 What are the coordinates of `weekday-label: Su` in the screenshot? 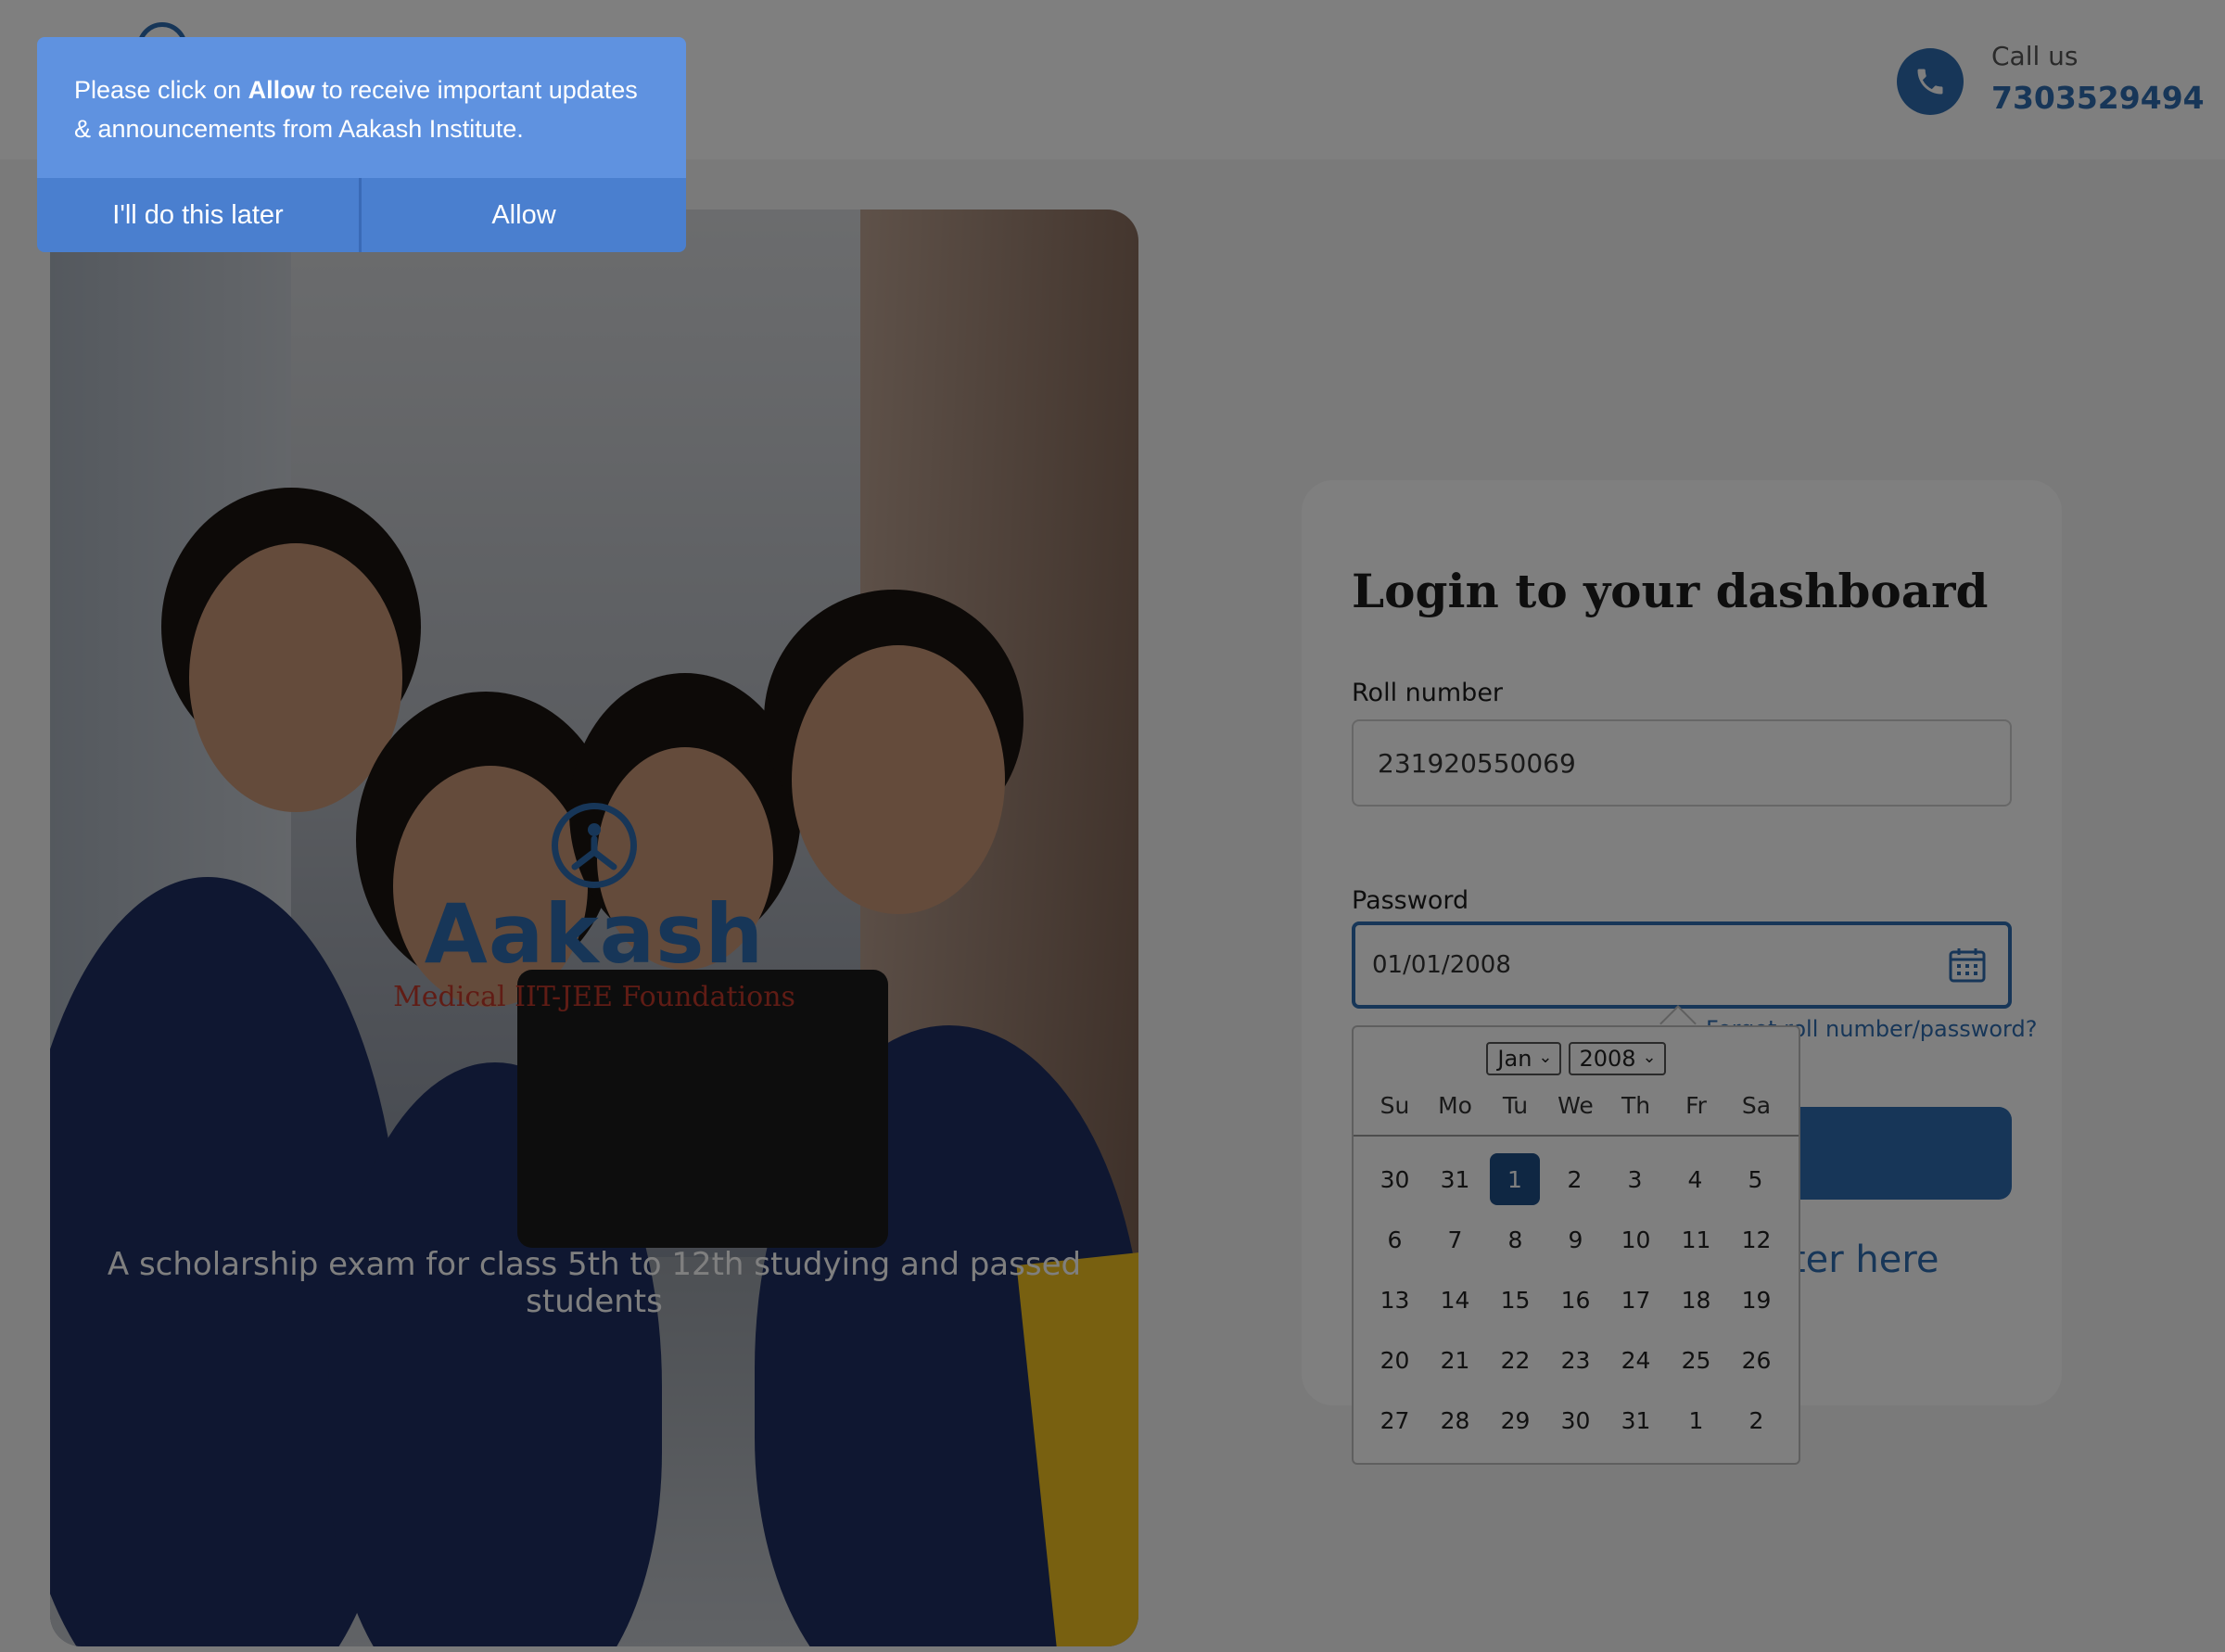 It's located at (1395, 1105).